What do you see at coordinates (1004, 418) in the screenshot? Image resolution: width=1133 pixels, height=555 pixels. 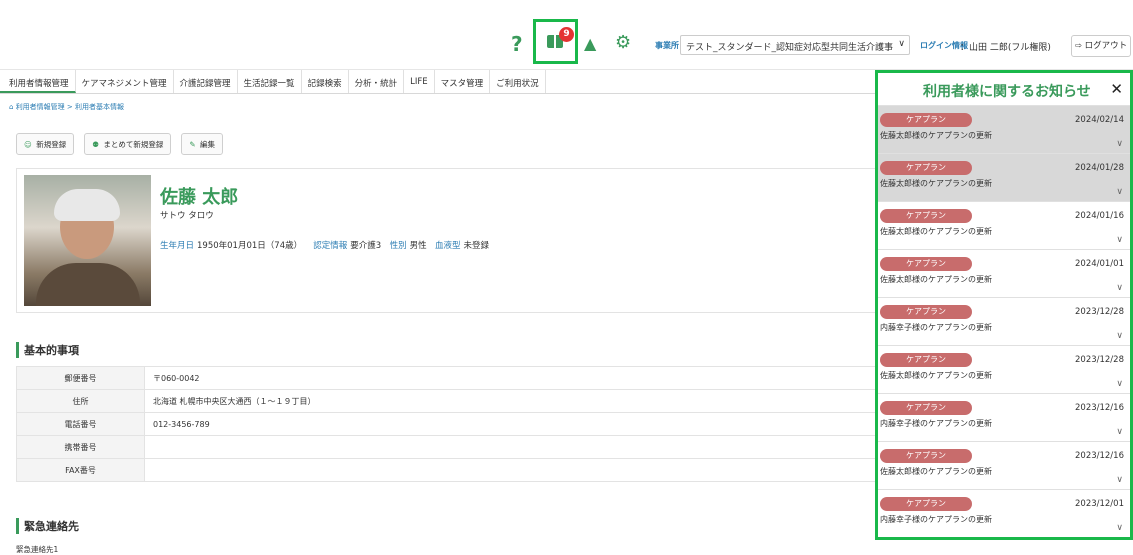 I see `notice-item: ケアプラン 2023/12/16 内藤幸子様のケアプランの更新 ∨` at bounding box center [1004, 418].